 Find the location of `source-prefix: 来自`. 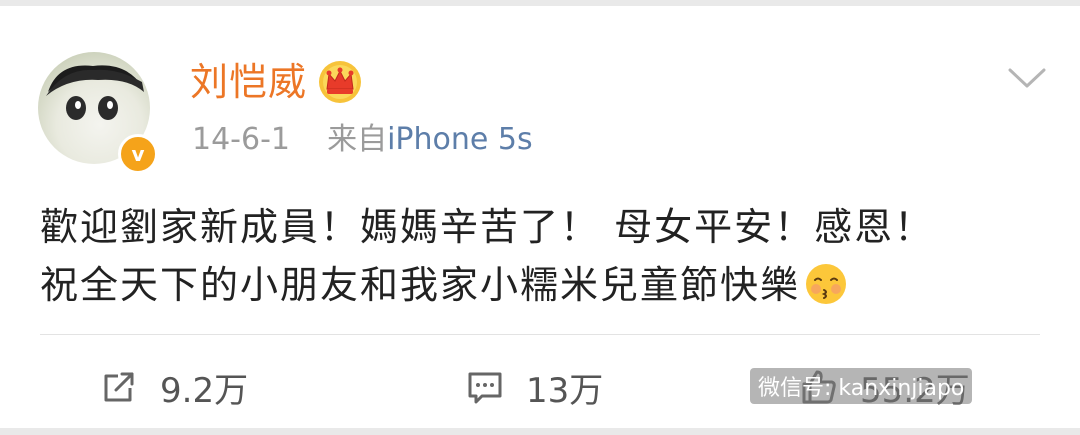

source-prefix: 来自 is located at coordinates (357, 139).